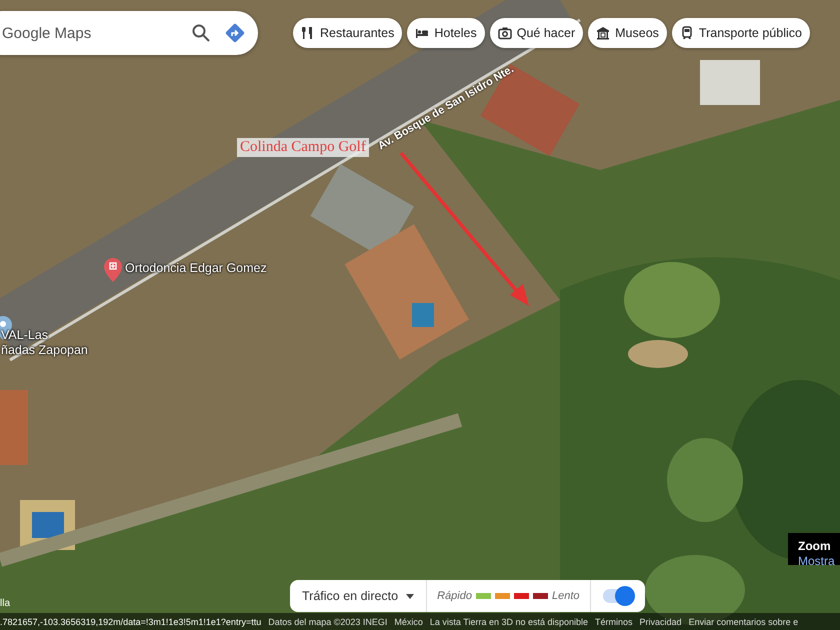 The height and width of the screenshot is (630, 840). What do you see at coordinates (410, 596) in the screenshot?
I see `caret-icon` at bounding box center [410, 596].